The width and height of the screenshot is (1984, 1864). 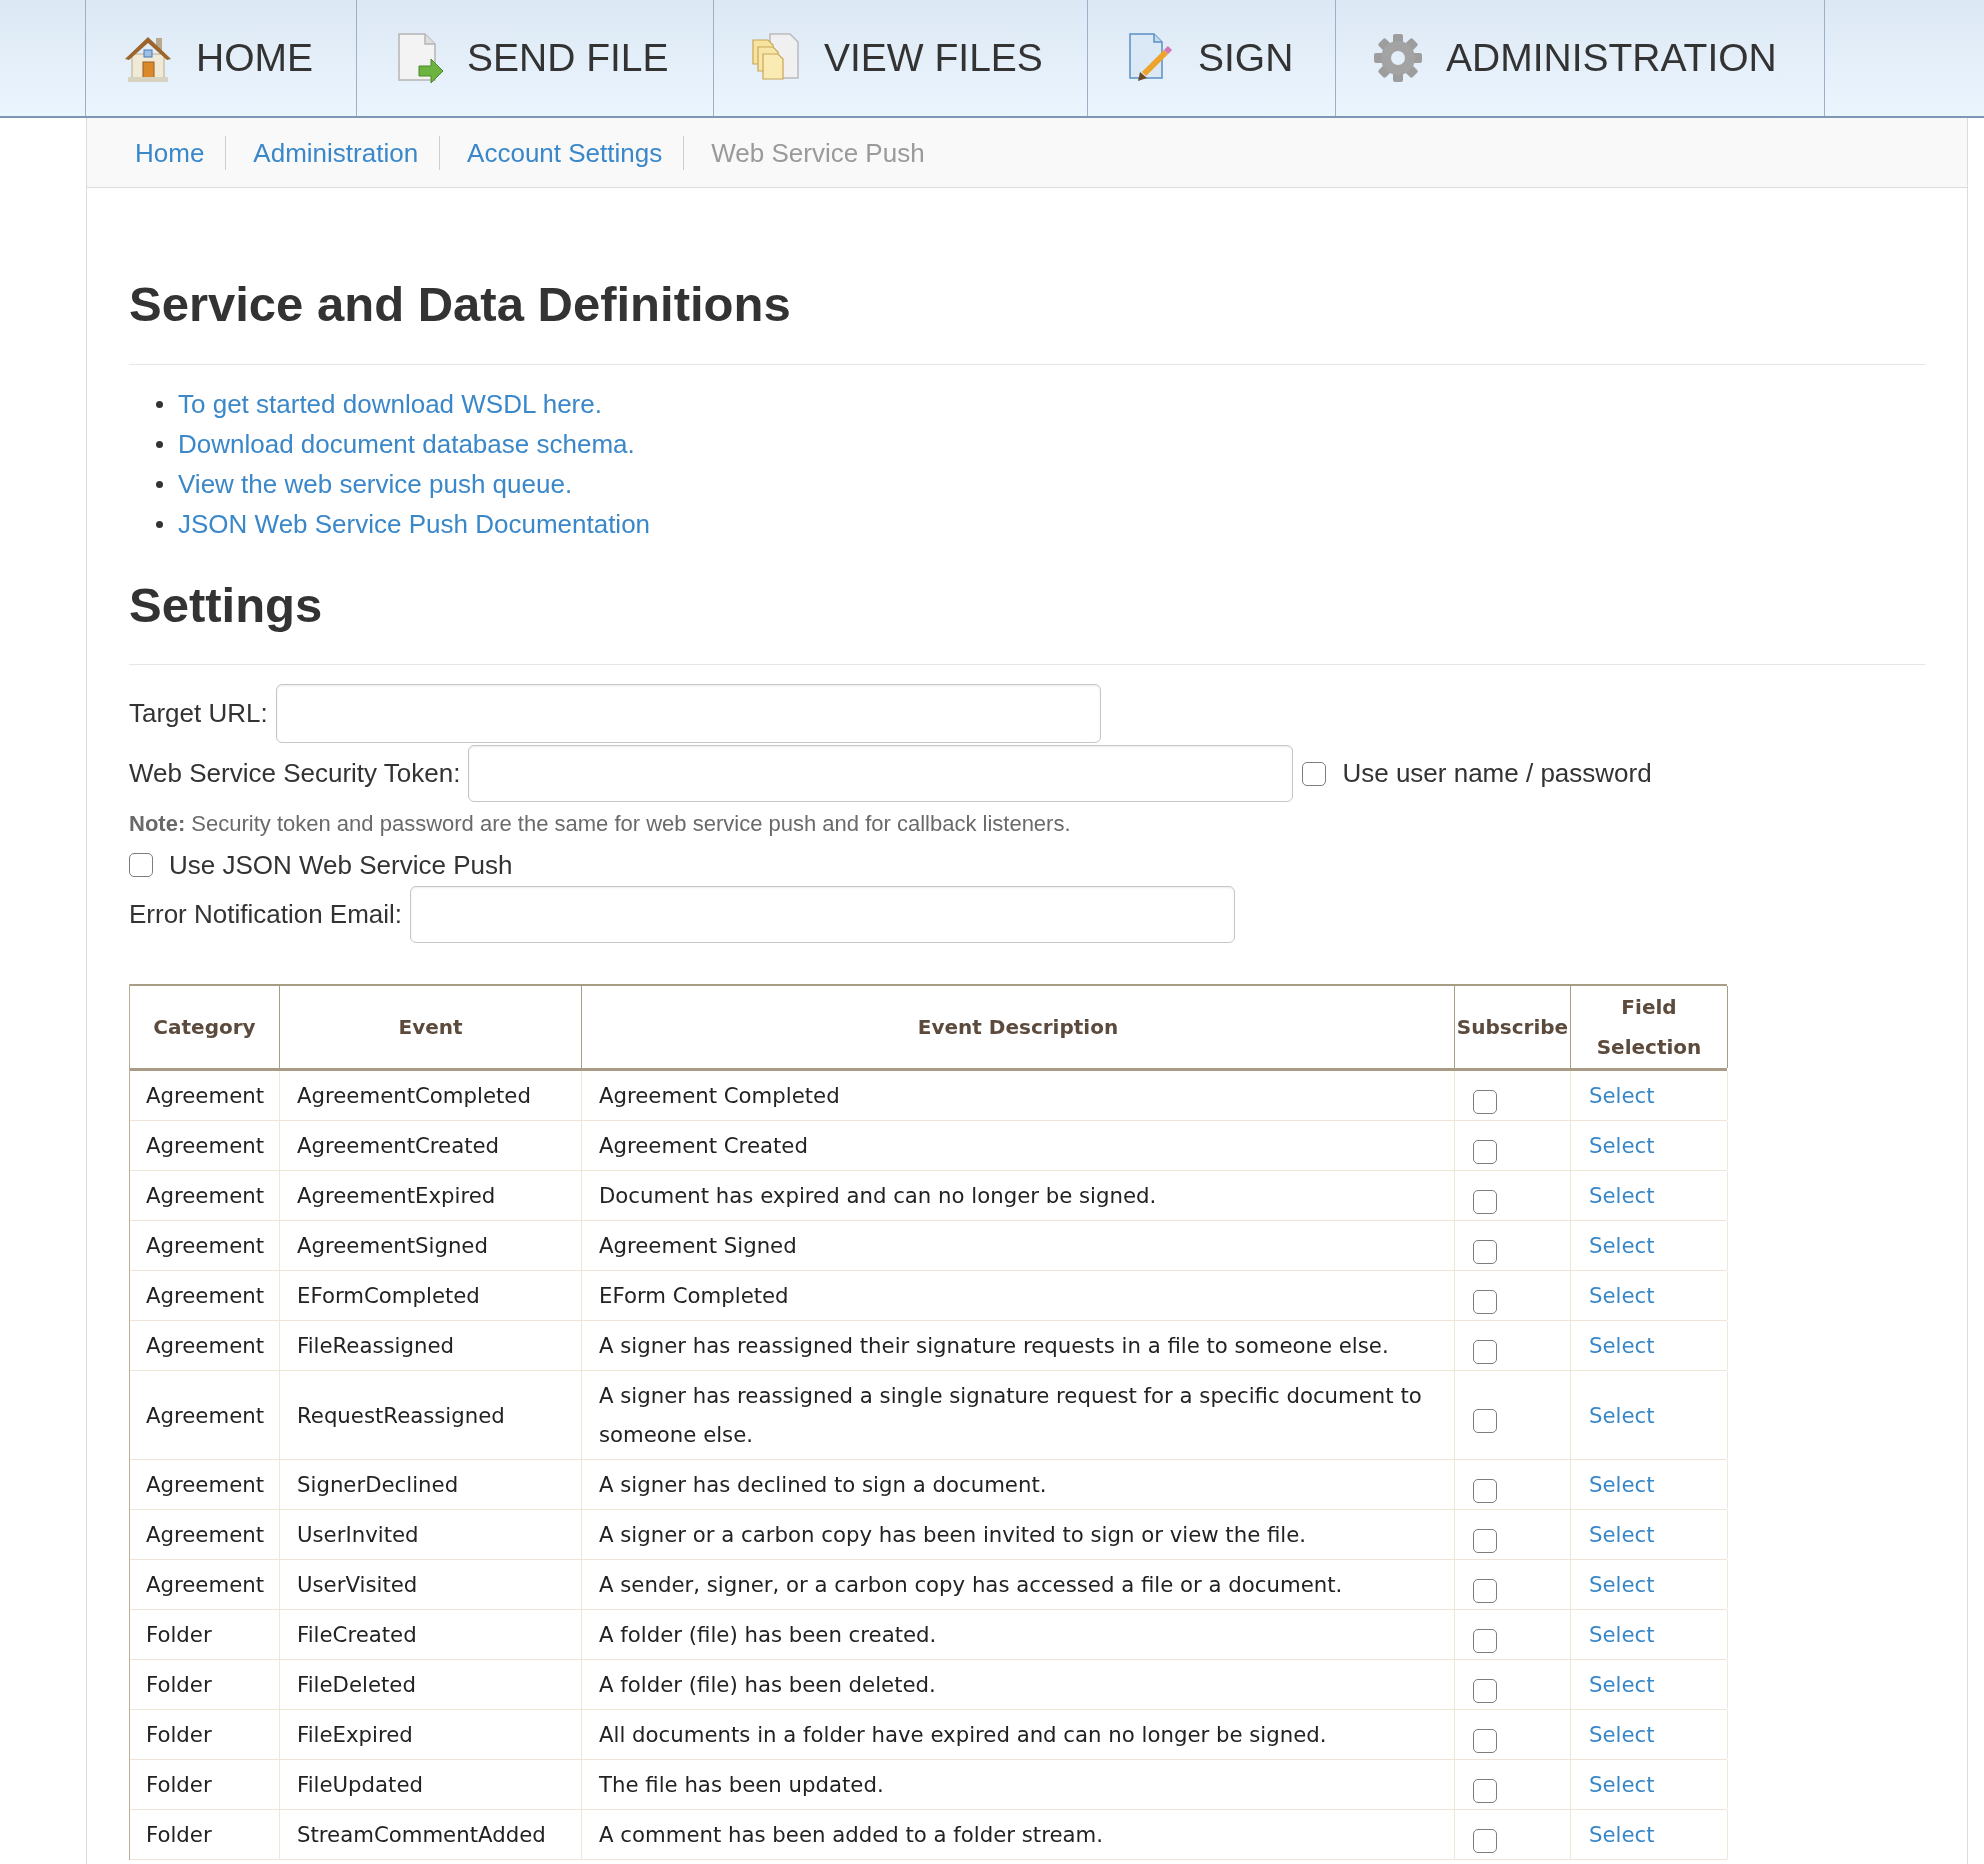 I want to click on column-header: Event, so click(x=431, y=1027).